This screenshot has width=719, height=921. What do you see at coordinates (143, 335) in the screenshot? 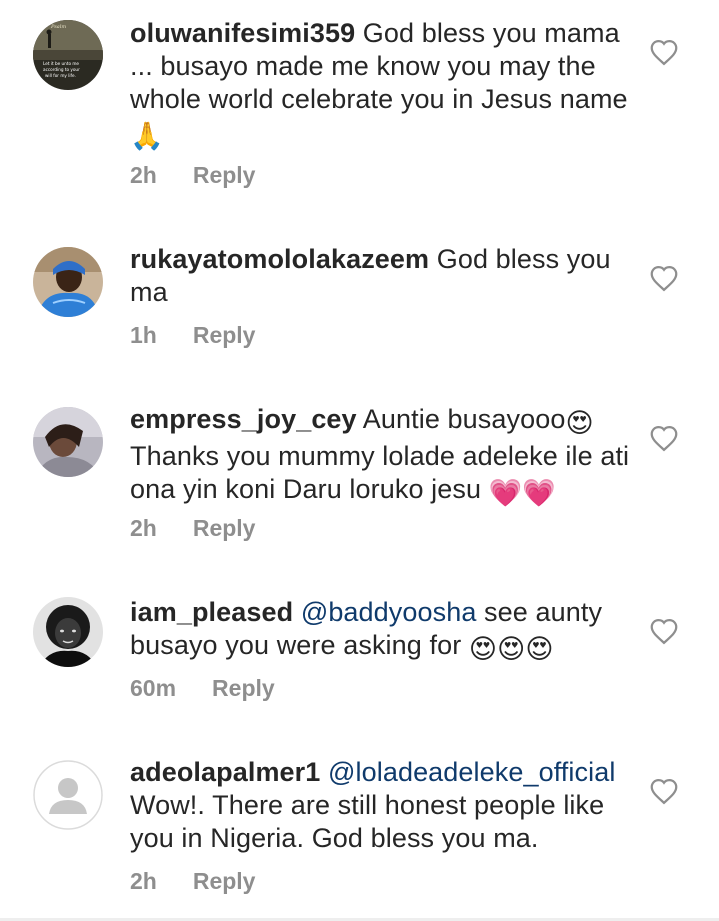
I see `comment-time: 1h` at bounding box center [143, 335].